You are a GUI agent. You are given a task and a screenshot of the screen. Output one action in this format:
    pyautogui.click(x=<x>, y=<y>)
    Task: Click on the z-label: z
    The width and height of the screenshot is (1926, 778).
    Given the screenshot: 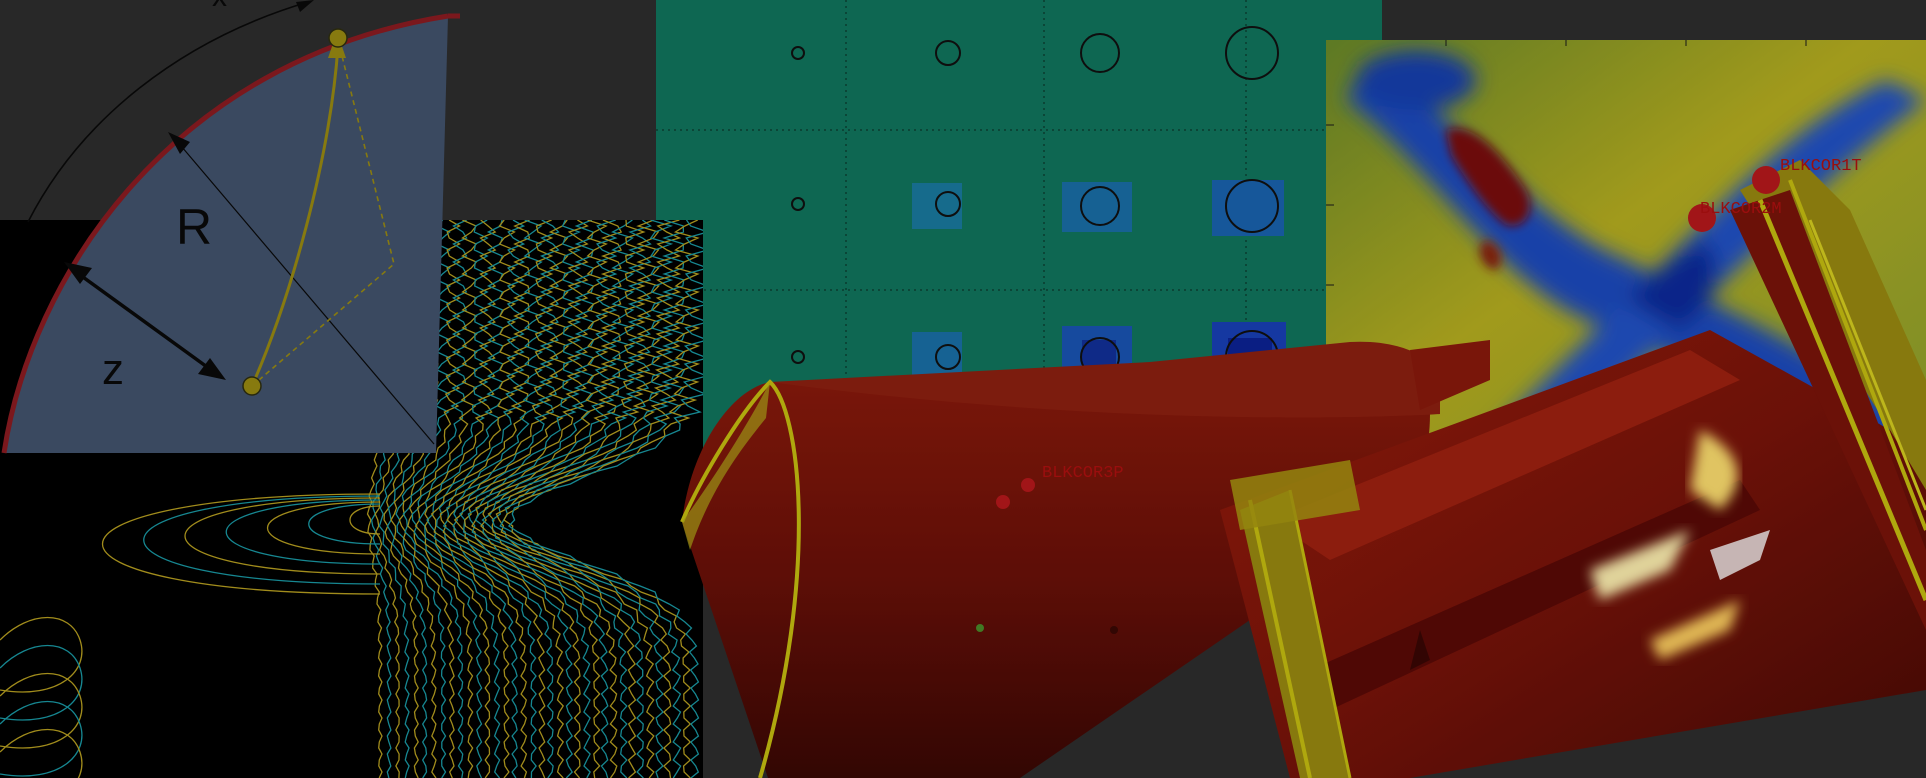 What is the action you would take?
    pyautogui.click(x=113, y=369)
    